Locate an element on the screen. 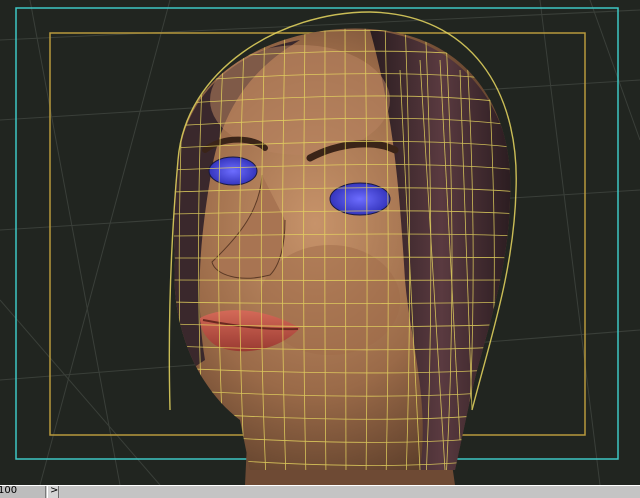 This screenshot has width=640, height=498. chevron-right-icon: > is located at coordinates (54, 490).